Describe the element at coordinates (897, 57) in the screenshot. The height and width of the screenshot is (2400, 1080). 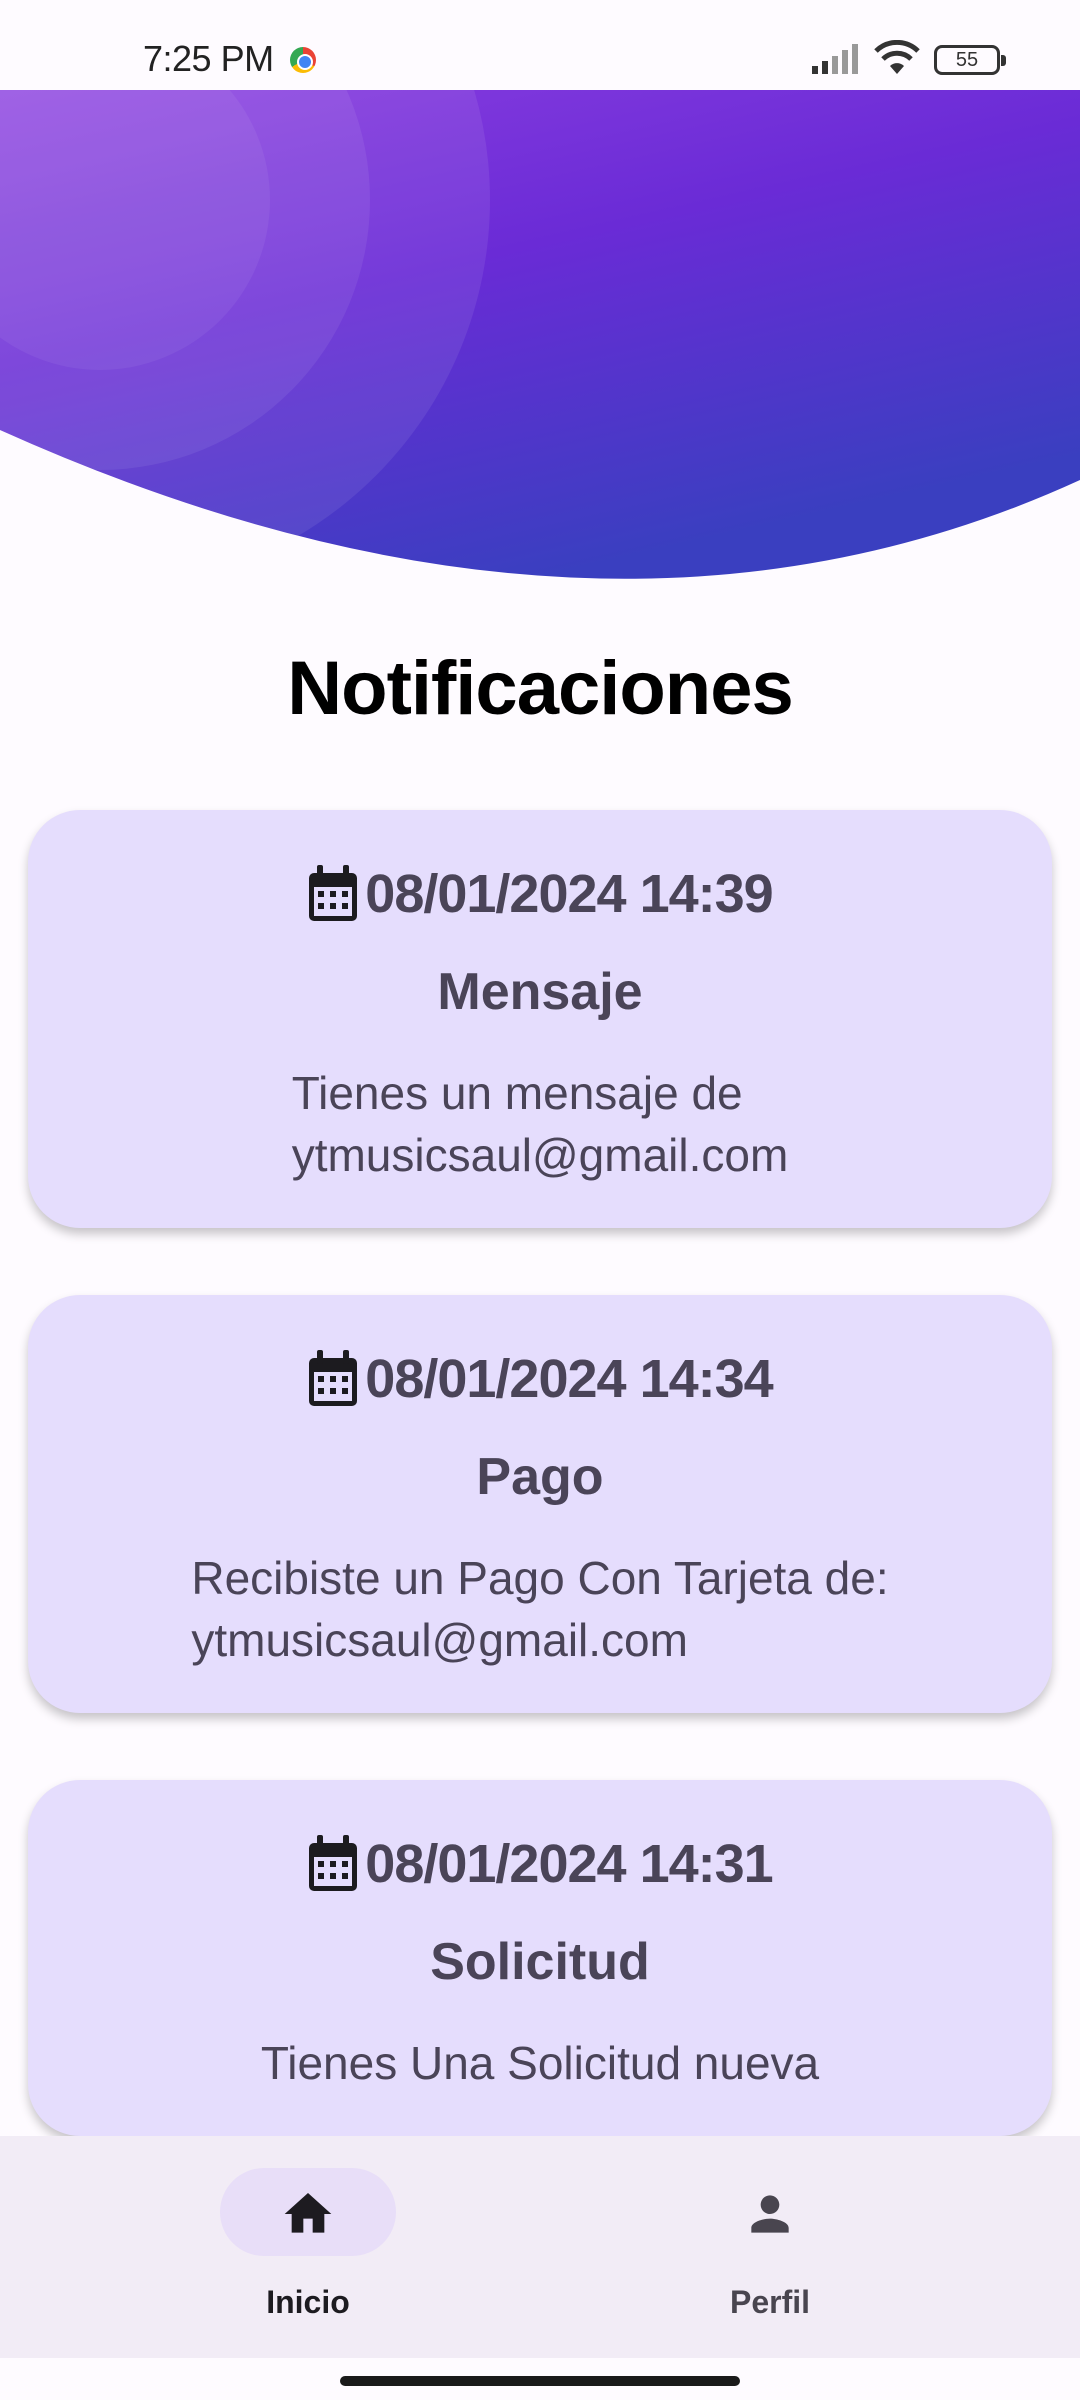
I see `wifi-icon` at that location.